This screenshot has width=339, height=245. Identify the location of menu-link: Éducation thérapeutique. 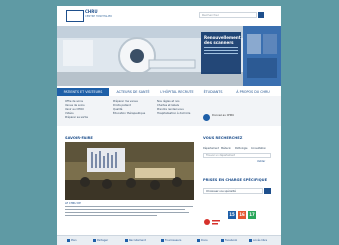
(129, 113).